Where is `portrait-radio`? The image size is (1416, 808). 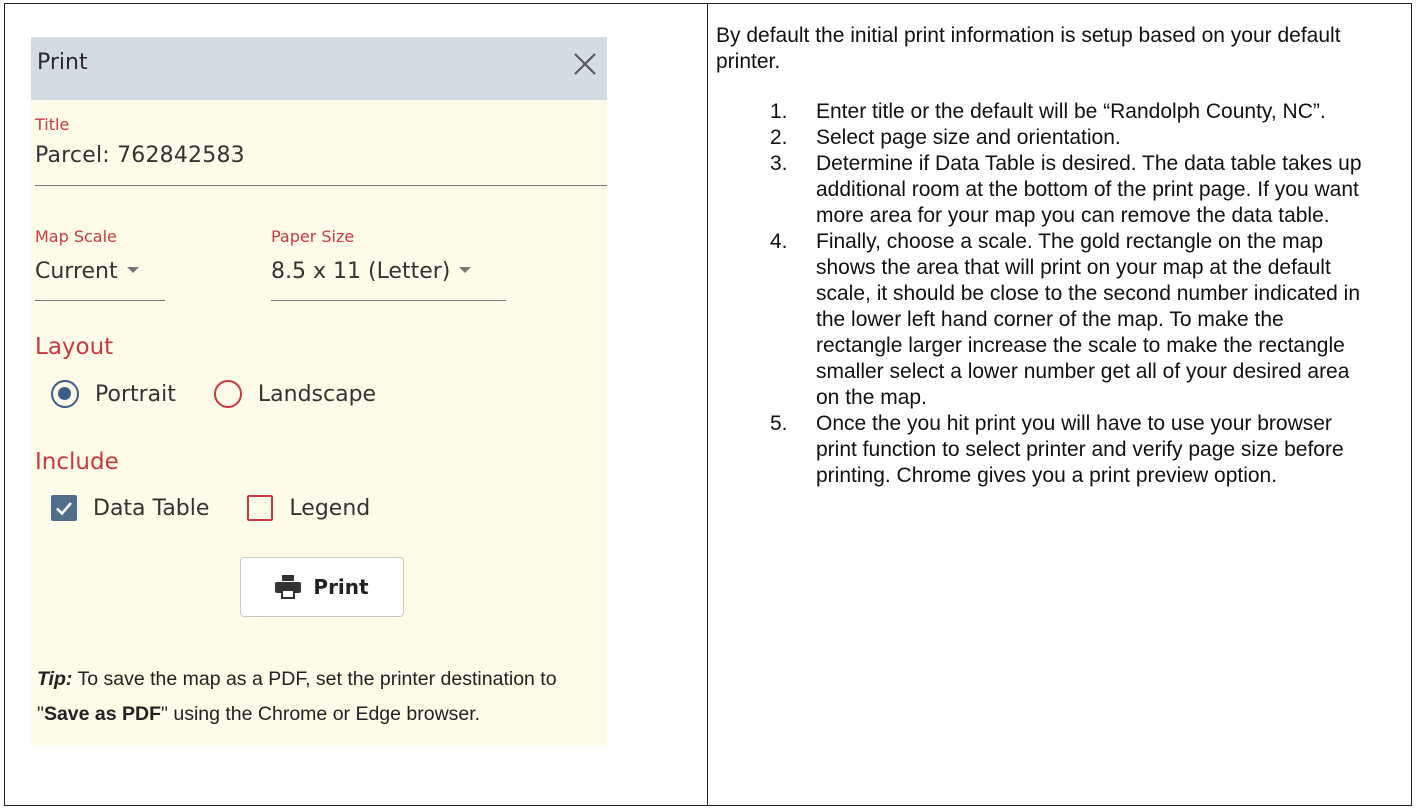
portrait-radio is located at coordinates (65, 394).